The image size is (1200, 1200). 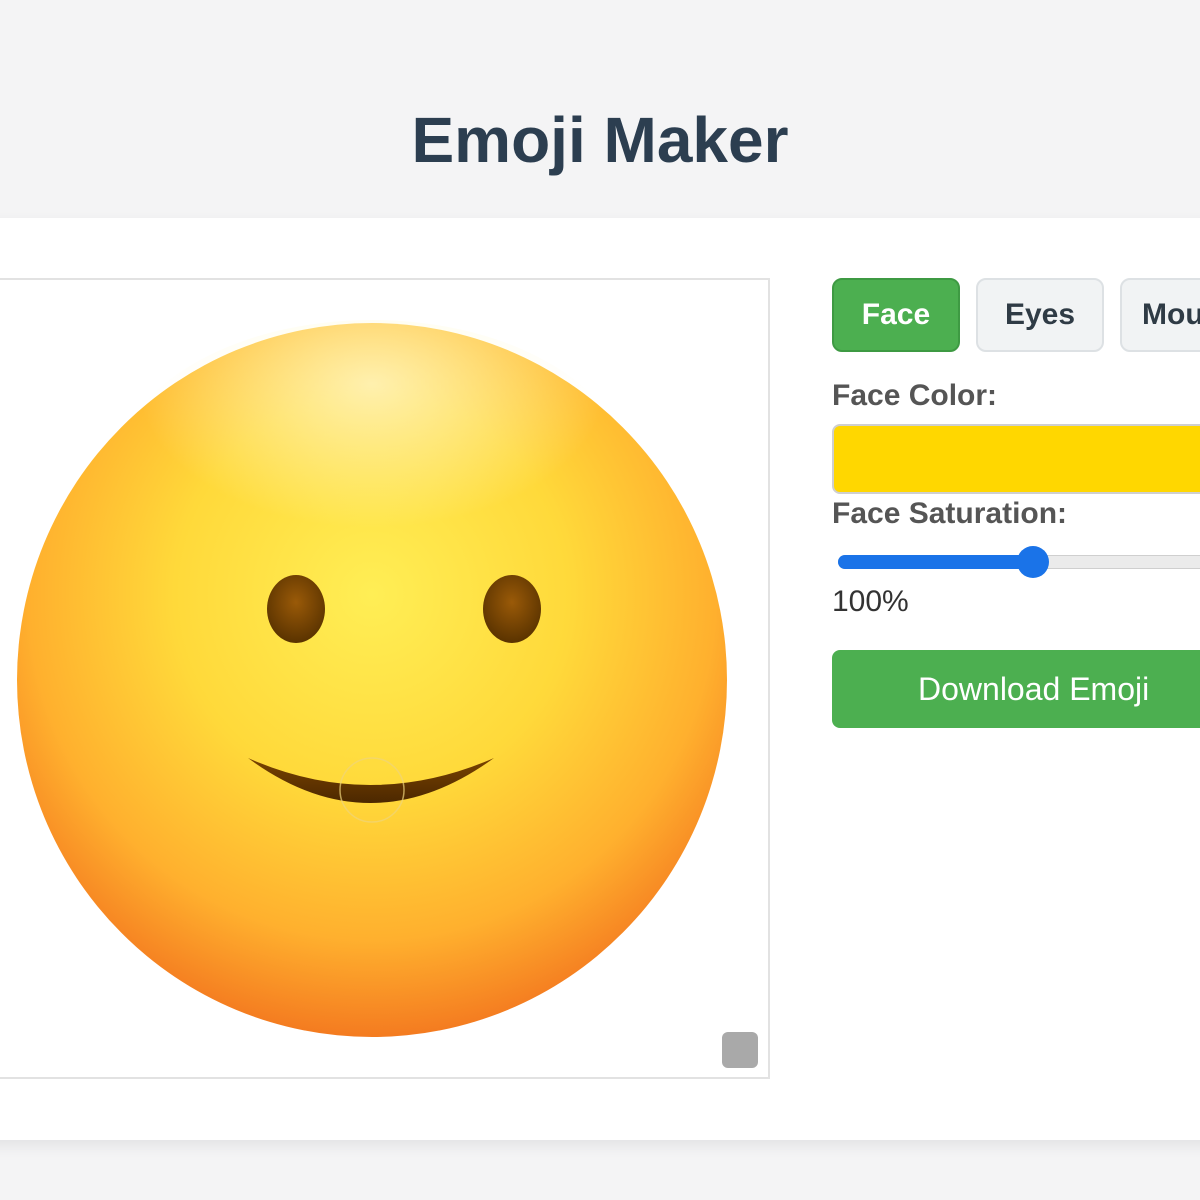 I want to click on saturation-value: 100%, so click(x=870, y=601).